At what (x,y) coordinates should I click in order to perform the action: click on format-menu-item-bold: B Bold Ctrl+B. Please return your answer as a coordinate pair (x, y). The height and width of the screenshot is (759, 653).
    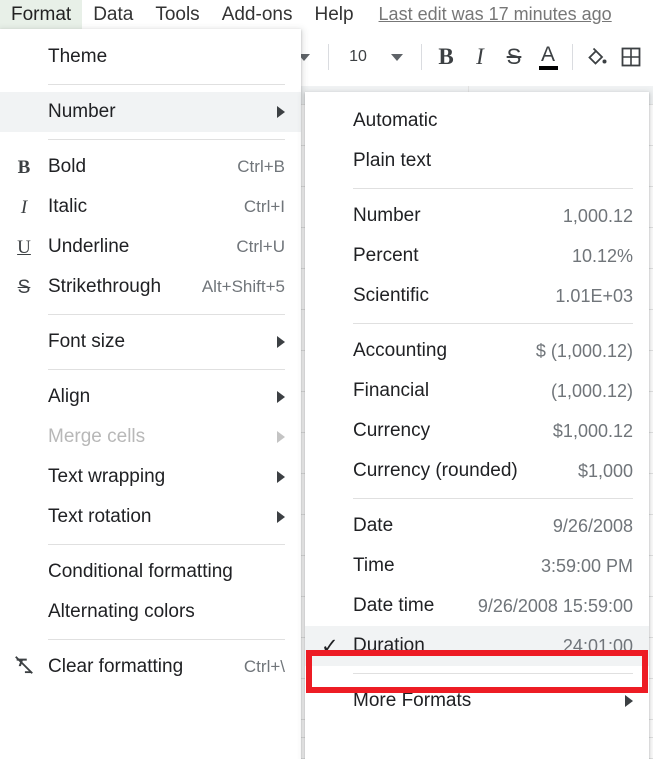
    Looking at the image, I should click on (150, 167).